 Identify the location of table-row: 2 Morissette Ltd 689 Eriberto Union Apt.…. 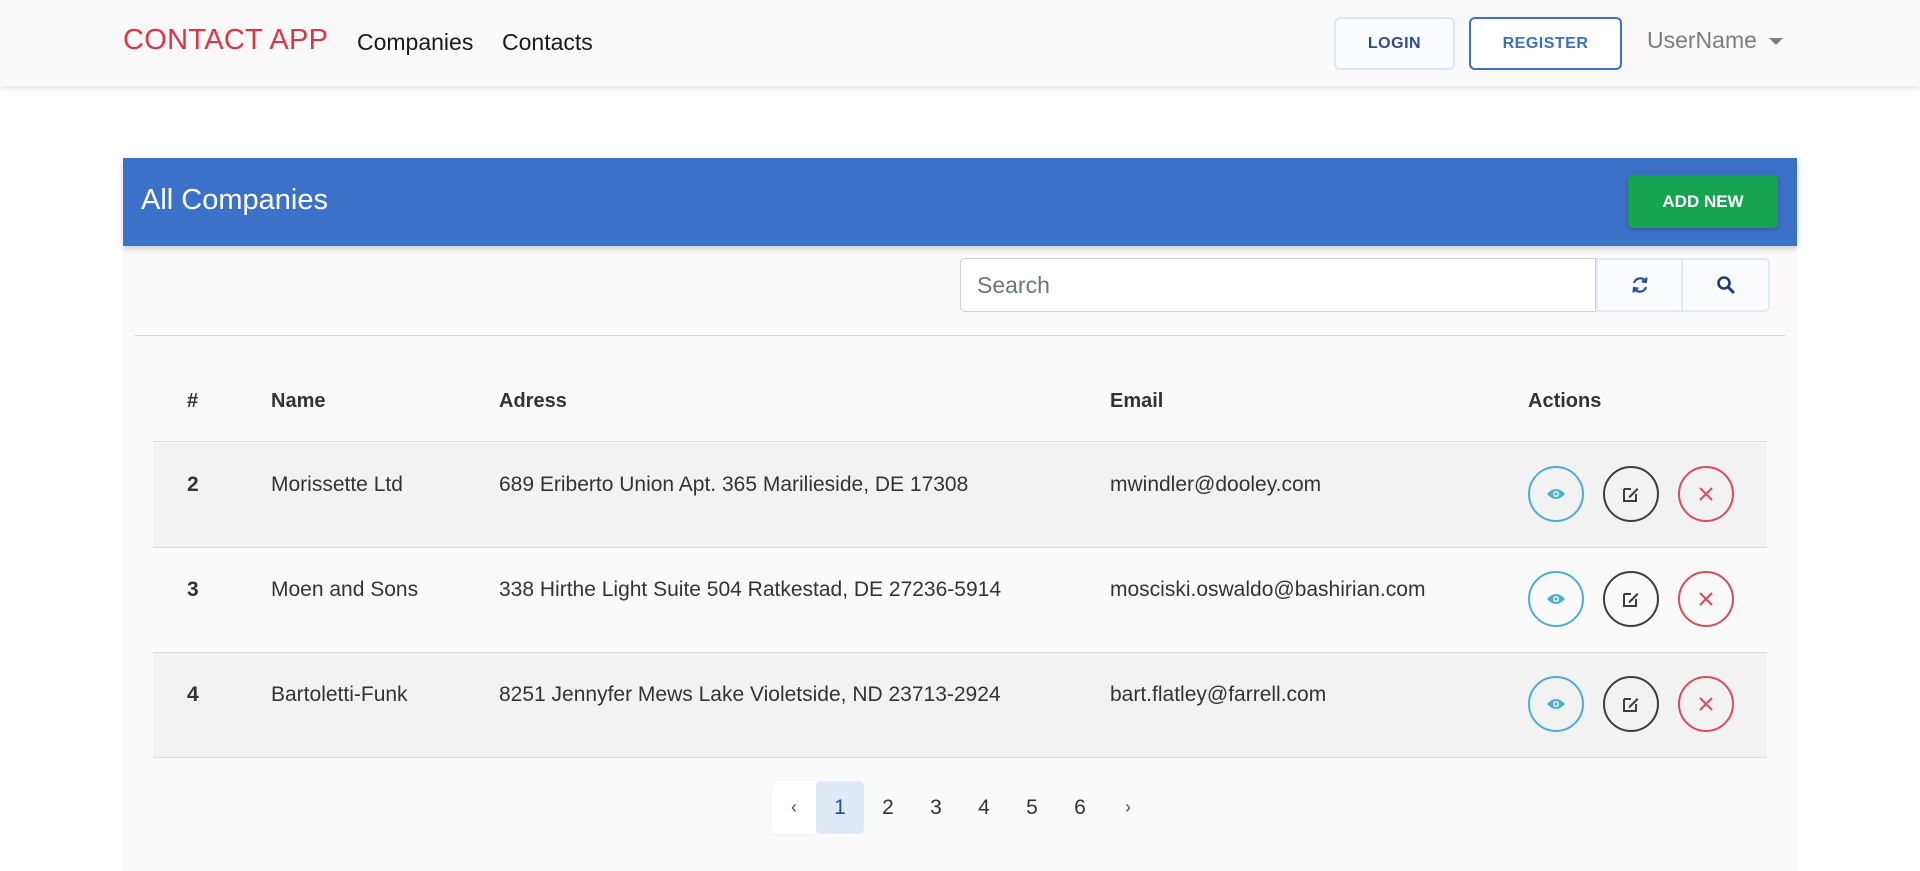
(960, 495).